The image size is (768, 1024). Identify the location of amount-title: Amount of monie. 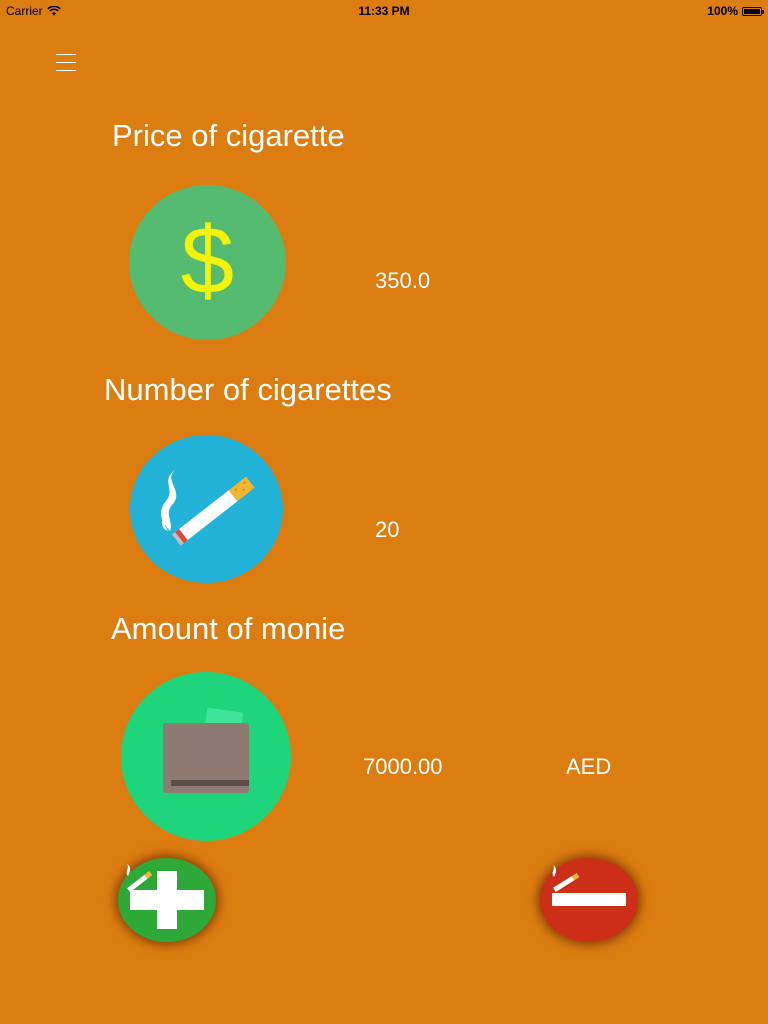
(228, 628).